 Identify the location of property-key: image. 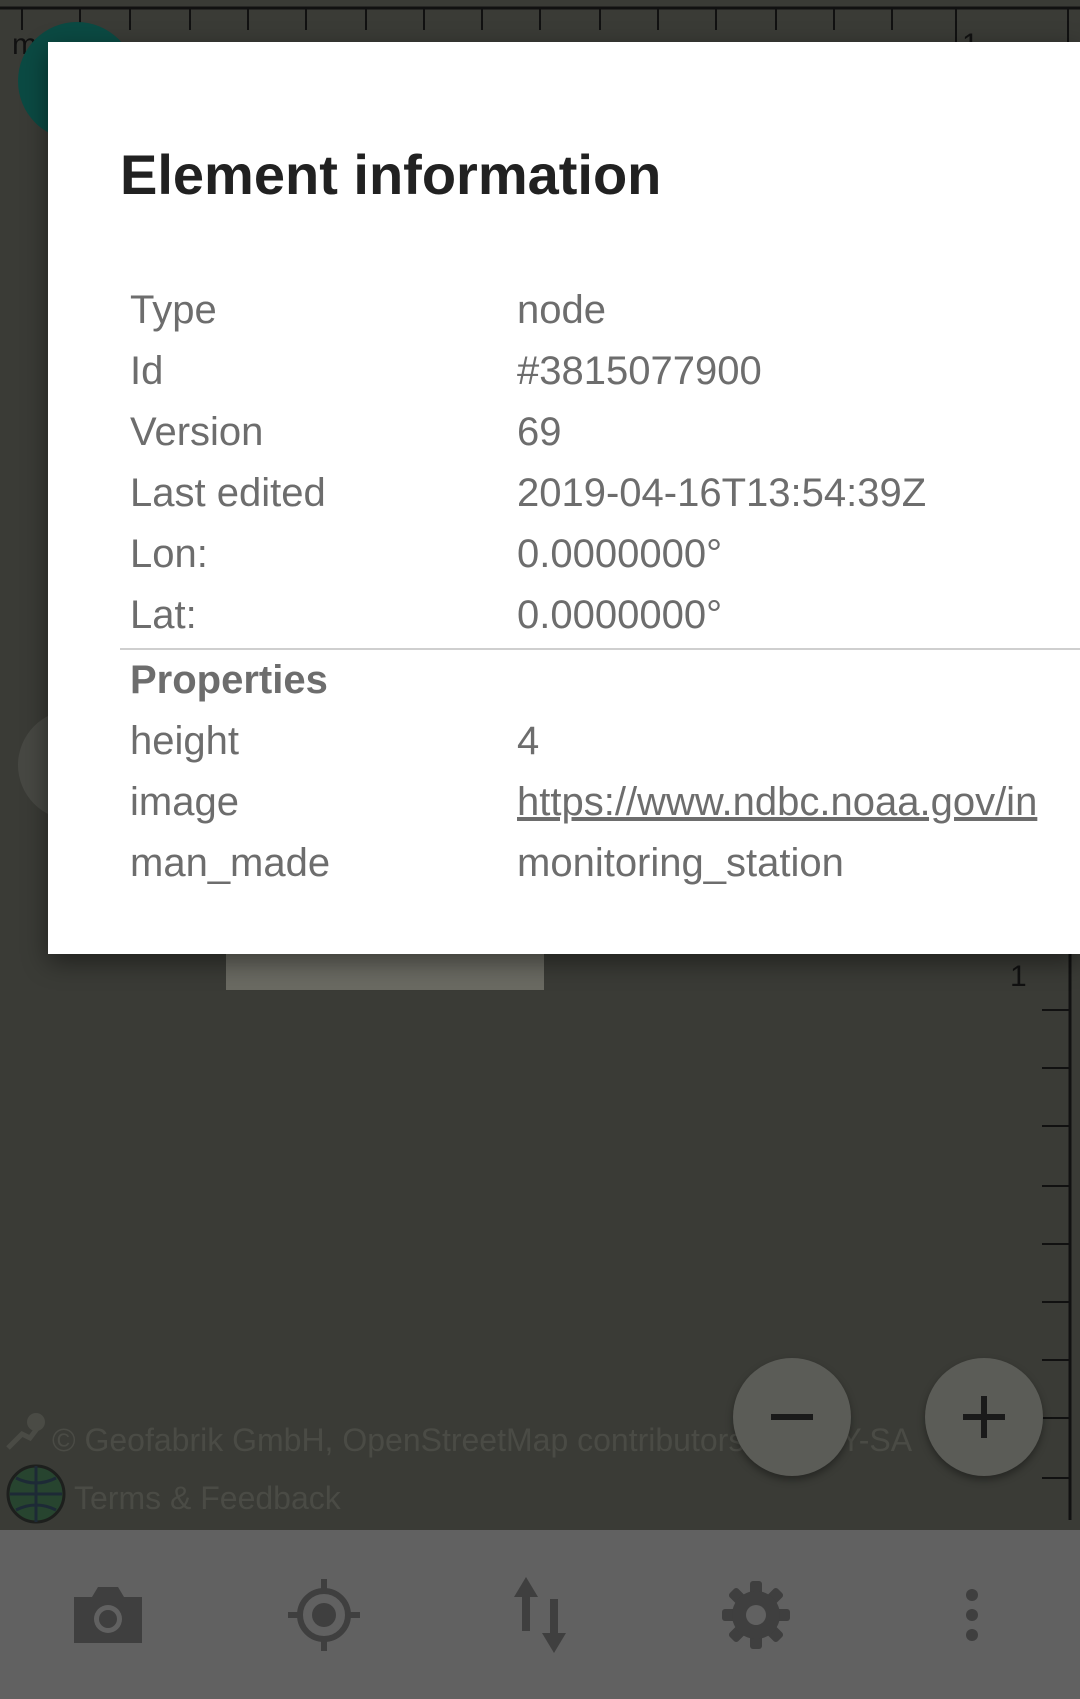
(184, 802).